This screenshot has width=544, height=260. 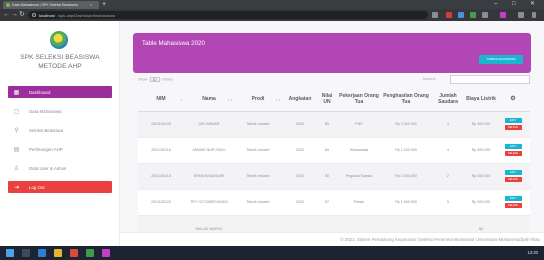 I want to click on windows-start-icon, so click(x=10, y=253).